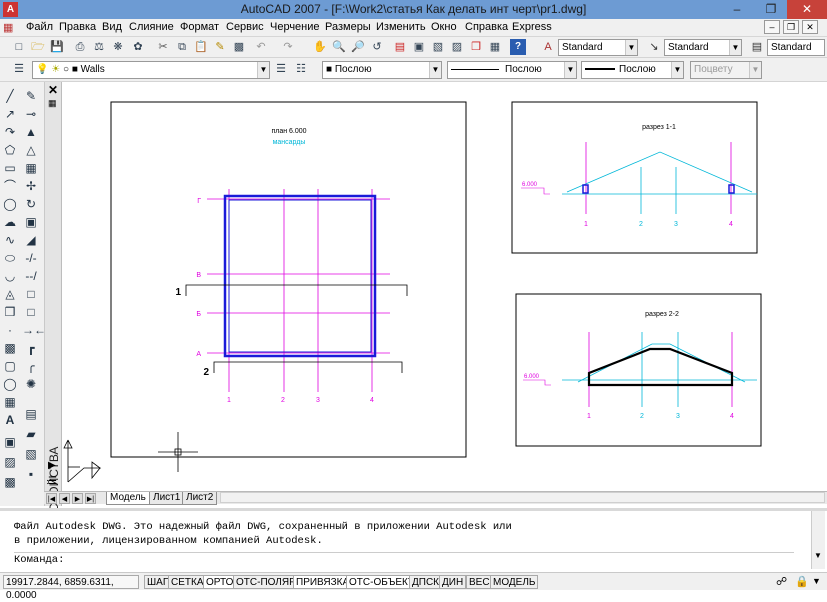 The width and height of the screenshot is (827, 602). Describe the element at coordinates (10, 366) in the screenshot. I see `gradient-icon: ▢` at that location.